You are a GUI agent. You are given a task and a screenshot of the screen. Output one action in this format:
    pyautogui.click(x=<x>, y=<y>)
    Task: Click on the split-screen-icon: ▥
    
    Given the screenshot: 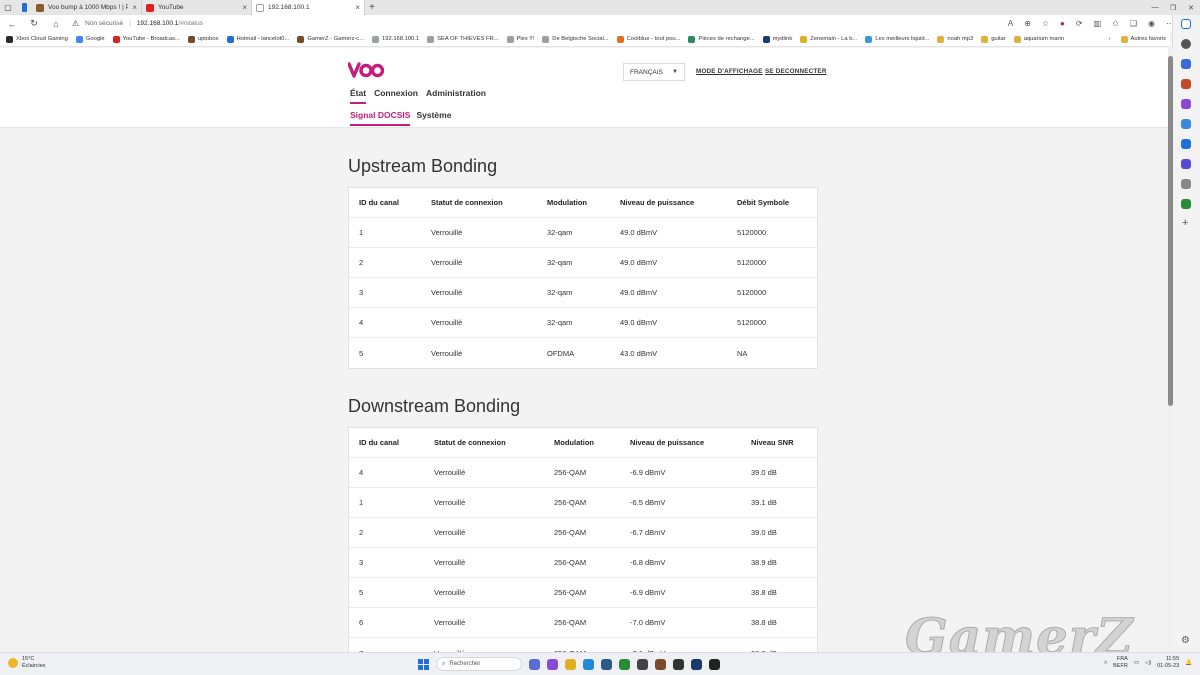 What is the action you would take?
    pyautogui.click(x=1098, y=23)
    